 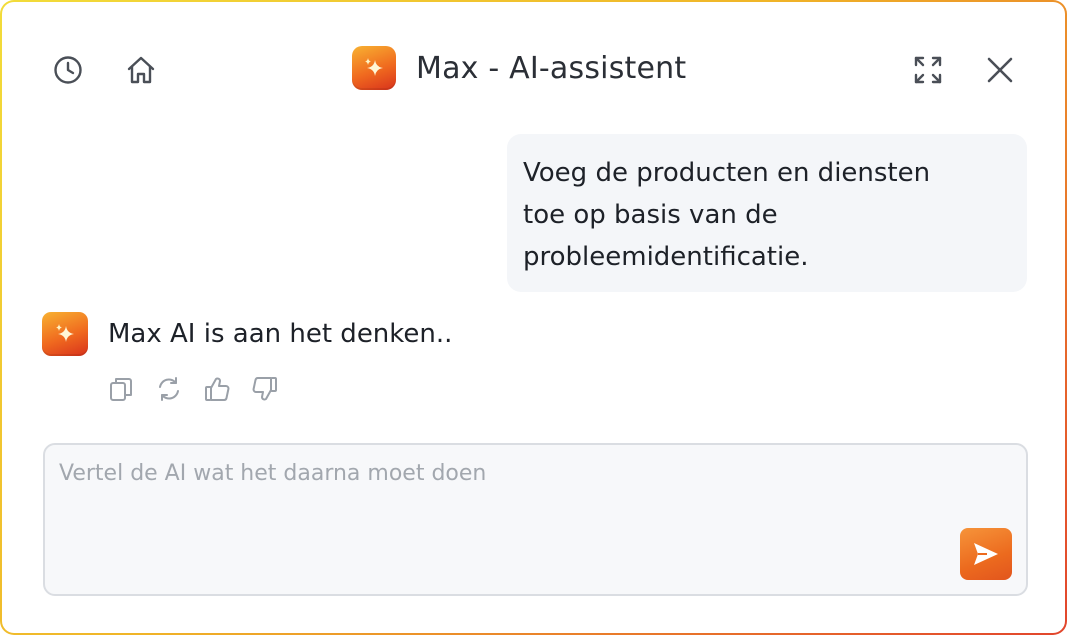 I want to click on header-title-group: Max - AI-assistent, so click(x=519, y=68).